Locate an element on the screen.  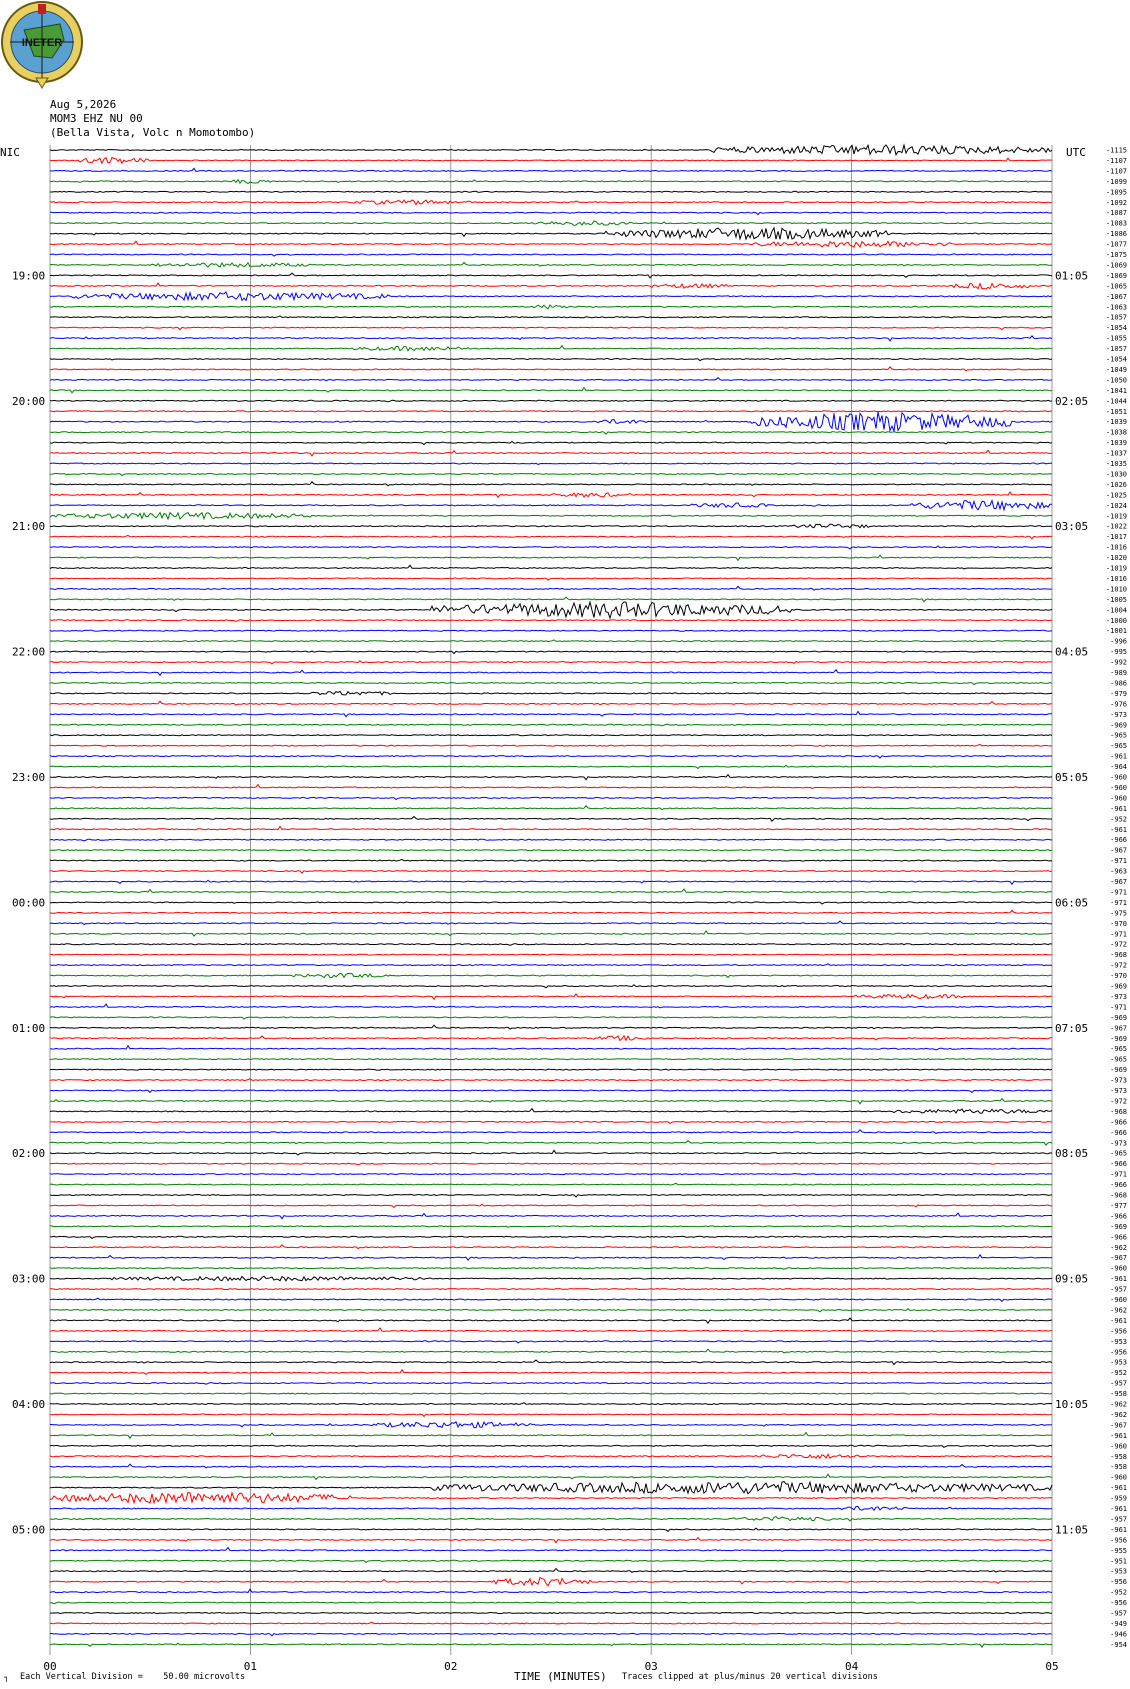
x-tick-label: 05 is located at coordinates (1051, 1666).